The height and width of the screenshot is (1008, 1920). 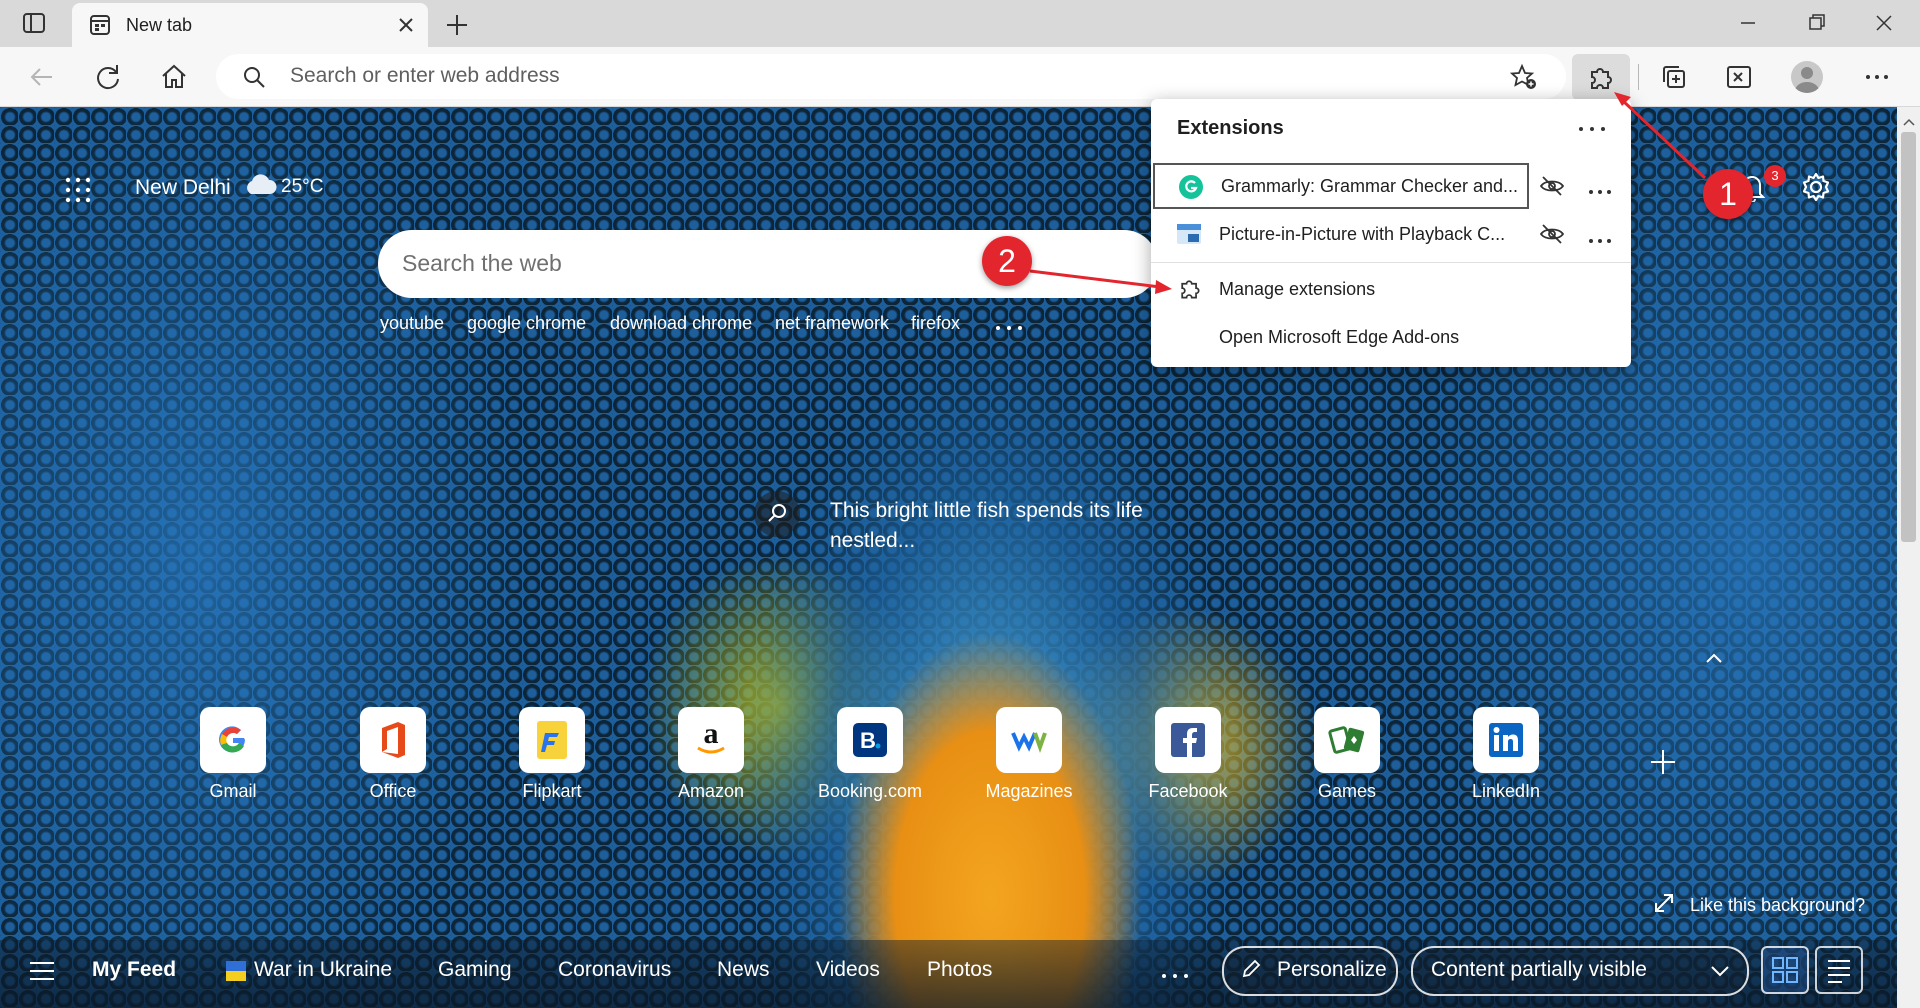 What do you see at coordinates (1368, 193) in the screenshot?
I see `annotation-arrows` at bounding box center [1368, 193].